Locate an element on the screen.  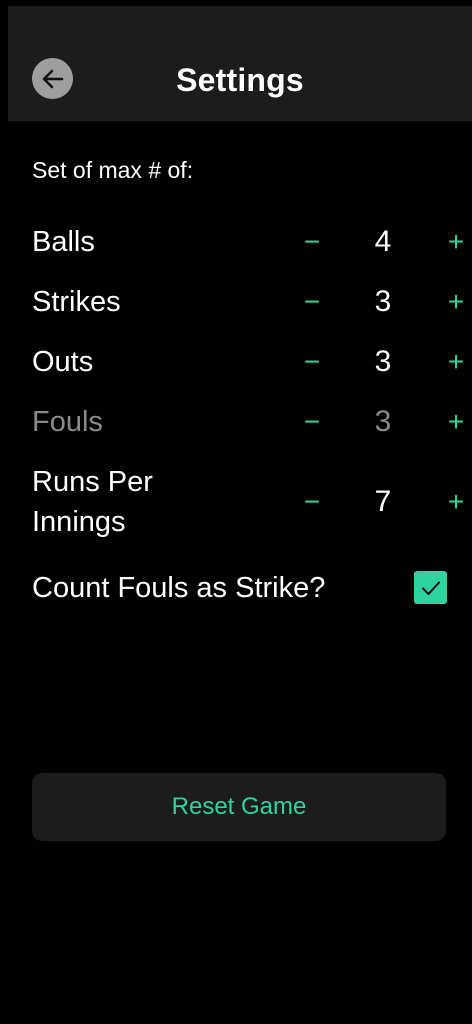
increment-strikes-button: + is located at coordinates (455, 302).